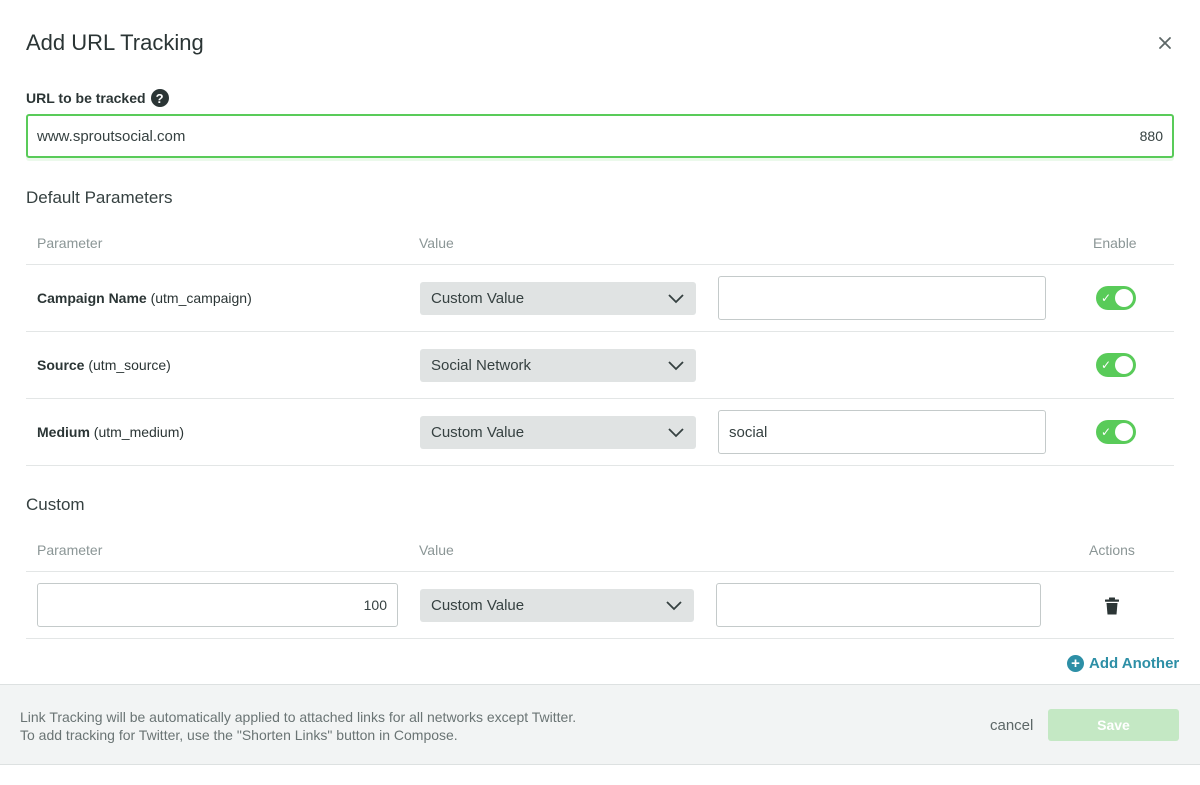 This screenshot has height=785, width=1200. What do you see at coordinates (1116, 432) in the screenshot?
I see `medium-enable-toggle: ✓` at bounding box center [1116, 432].